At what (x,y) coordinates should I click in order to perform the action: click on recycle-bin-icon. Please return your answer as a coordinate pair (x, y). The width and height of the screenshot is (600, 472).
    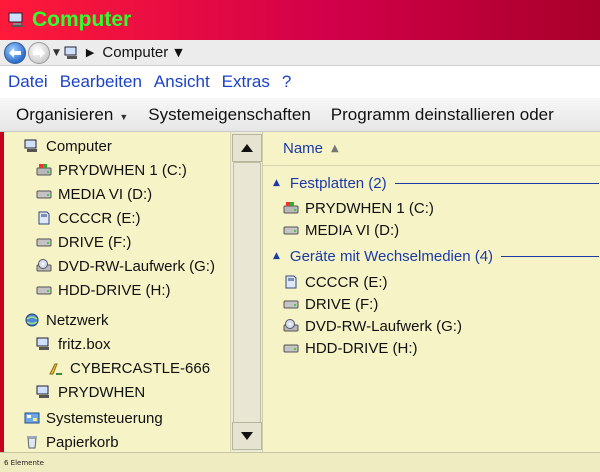
    Looking at the image, I should click on (32, 442).